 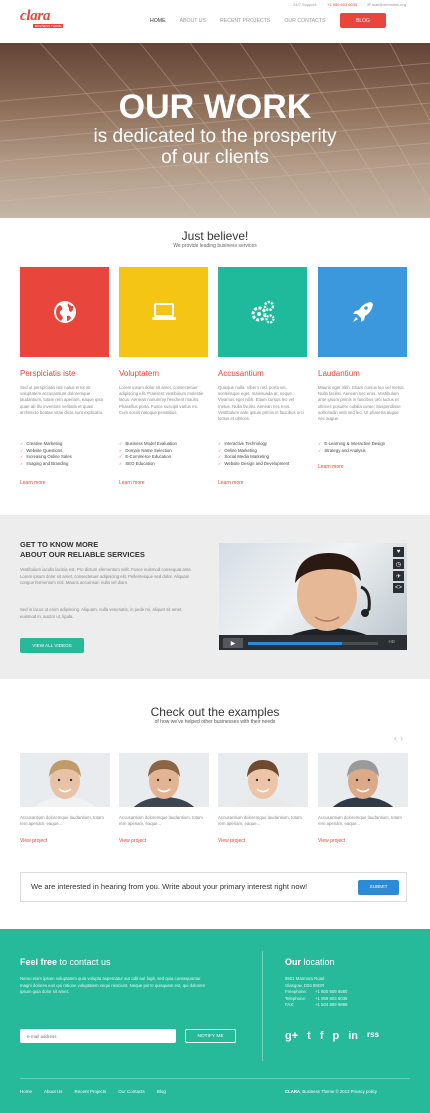 What do you see at coordinates (363, 20) in the screenshot?
I see `blog-button: Blog` at bounding box center [363, 20].